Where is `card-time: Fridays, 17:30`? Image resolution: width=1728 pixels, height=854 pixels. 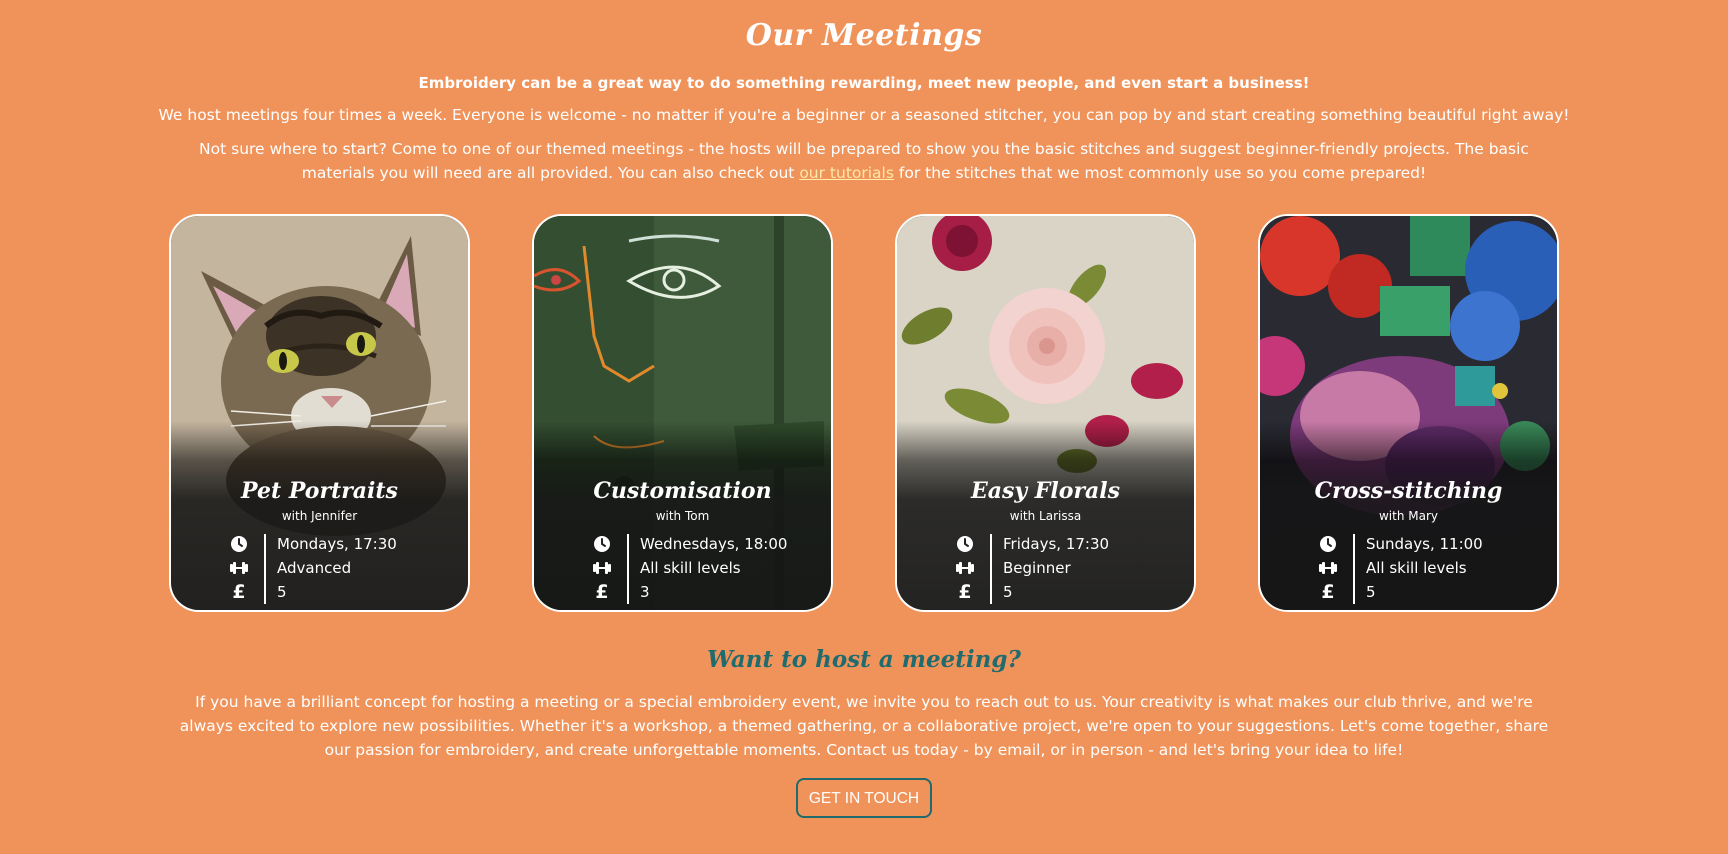
card-time: Fridays, 17:30 is located at coordinates (1056, 544).